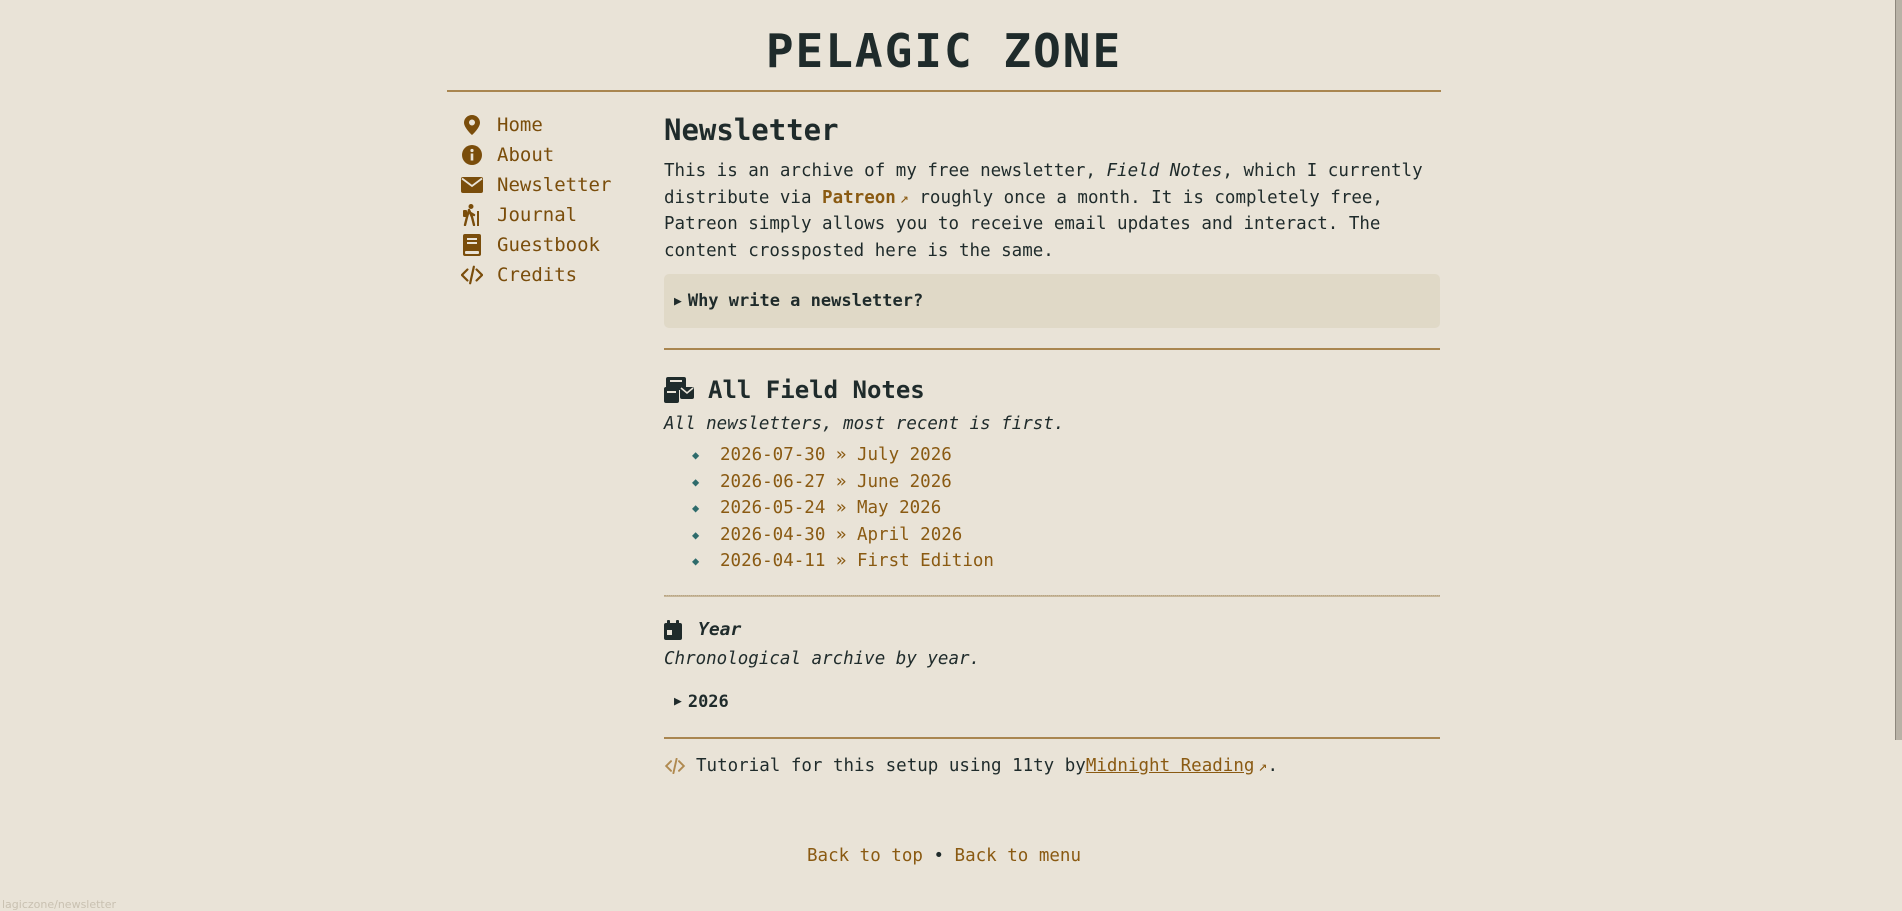 The image size is (1902, 911). I want to click on back-to-menu-link: Back to menu, so click(1018, 856).